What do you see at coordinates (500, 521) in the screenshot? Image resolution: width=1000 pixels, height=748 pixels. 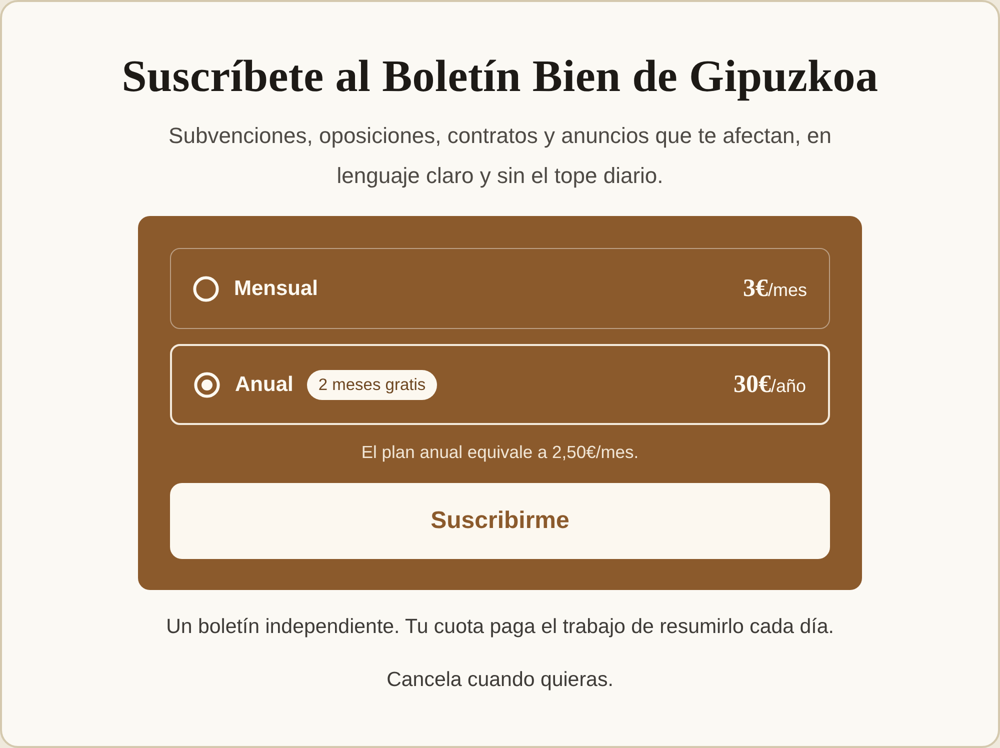 I see `subscribe-button: Suscribirme` at bounding box center [500, 521].